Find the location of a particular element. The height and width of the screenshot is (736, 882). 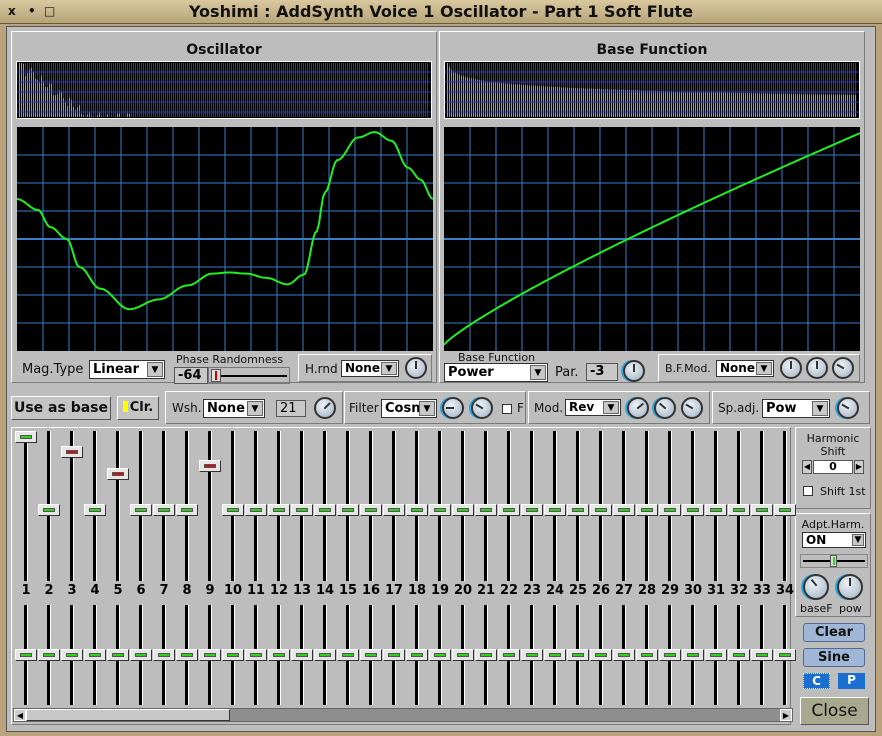

shift-1st-checkbox is located at coordinates (808, 491).